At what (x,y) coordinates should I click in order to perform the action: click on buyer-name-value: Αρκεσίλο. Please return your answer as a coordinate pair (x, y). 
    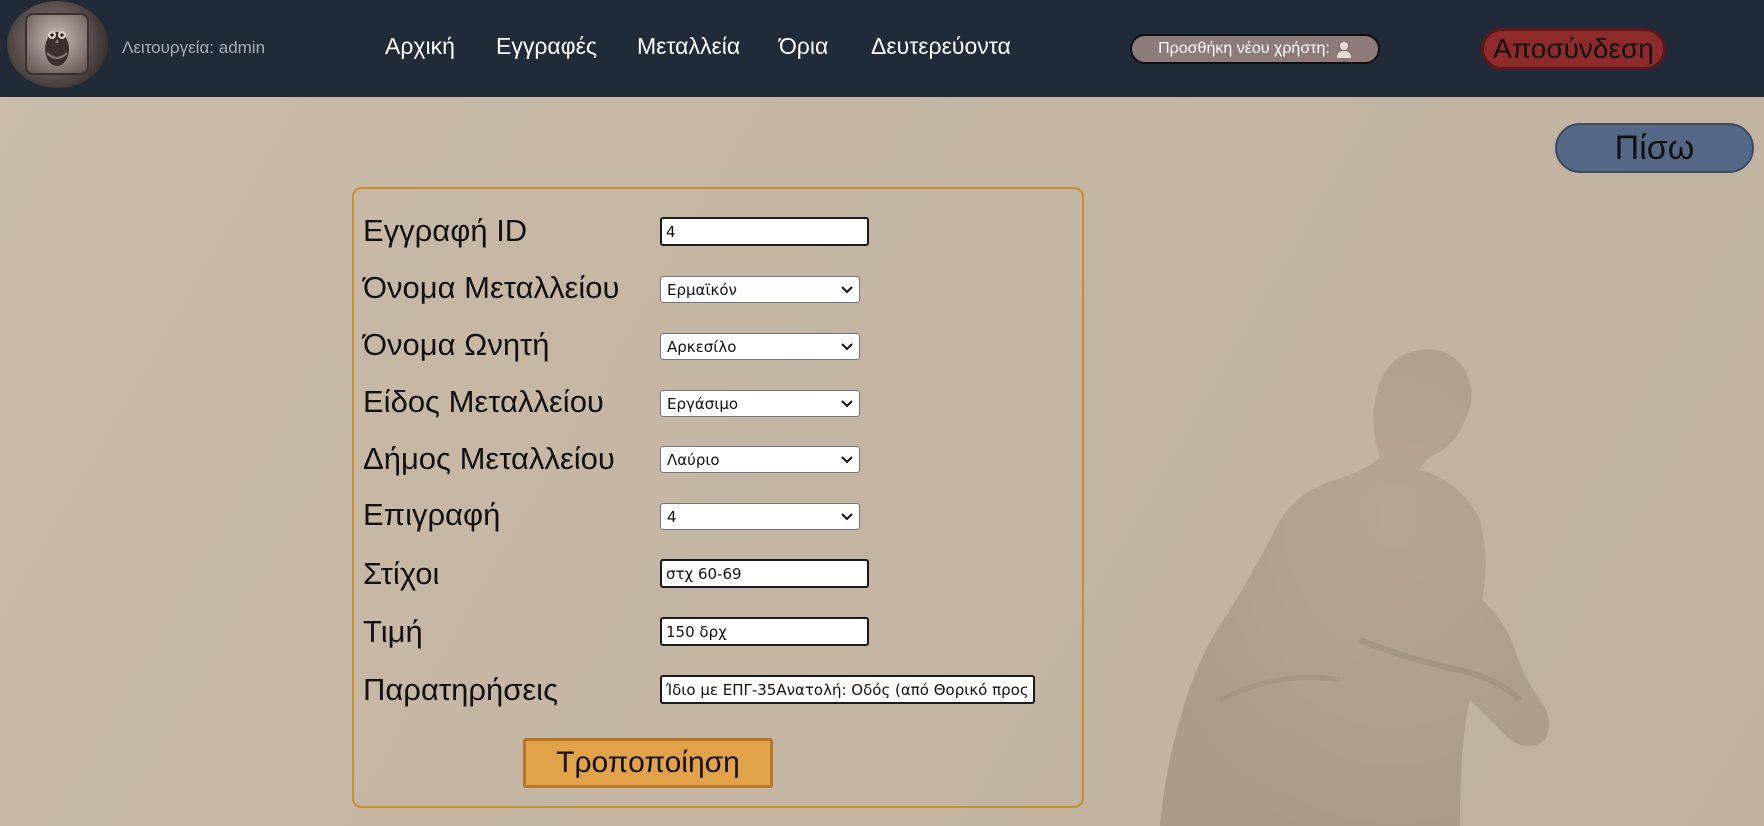
    Looking at the image, I should click on (702, 346).